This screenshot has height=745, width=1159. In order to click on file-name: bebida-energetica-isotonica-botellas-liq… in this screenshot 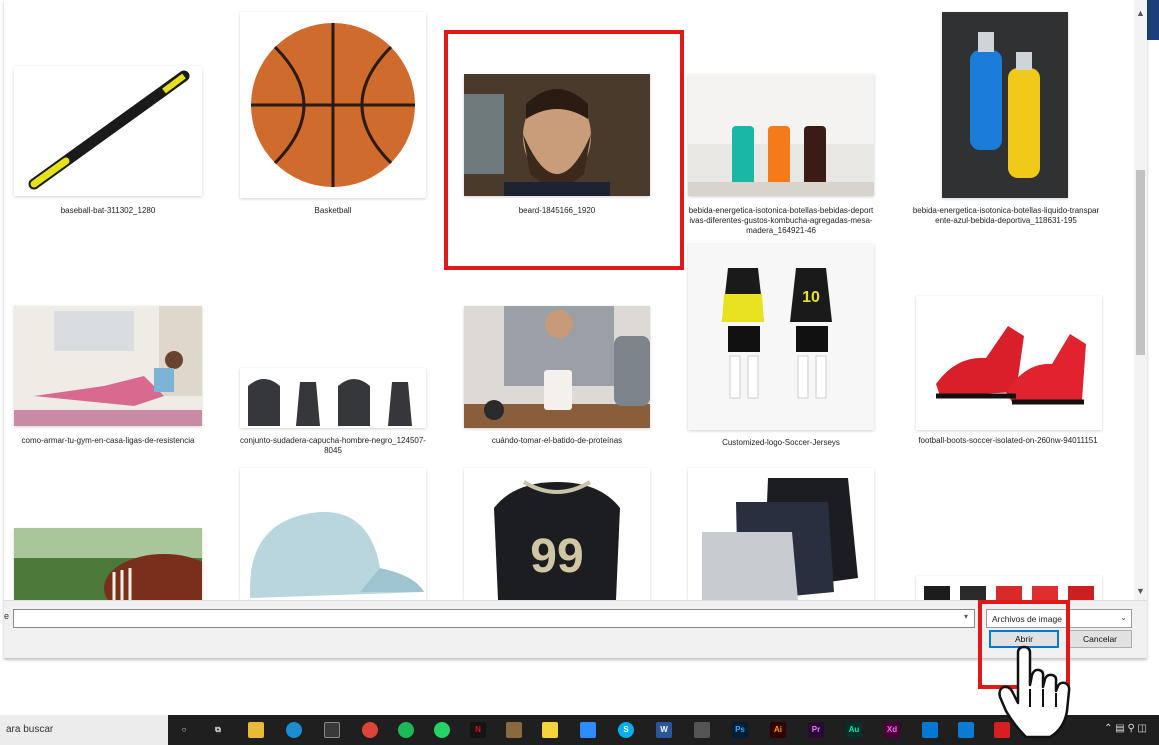, I will do `click(1006, 215)`.